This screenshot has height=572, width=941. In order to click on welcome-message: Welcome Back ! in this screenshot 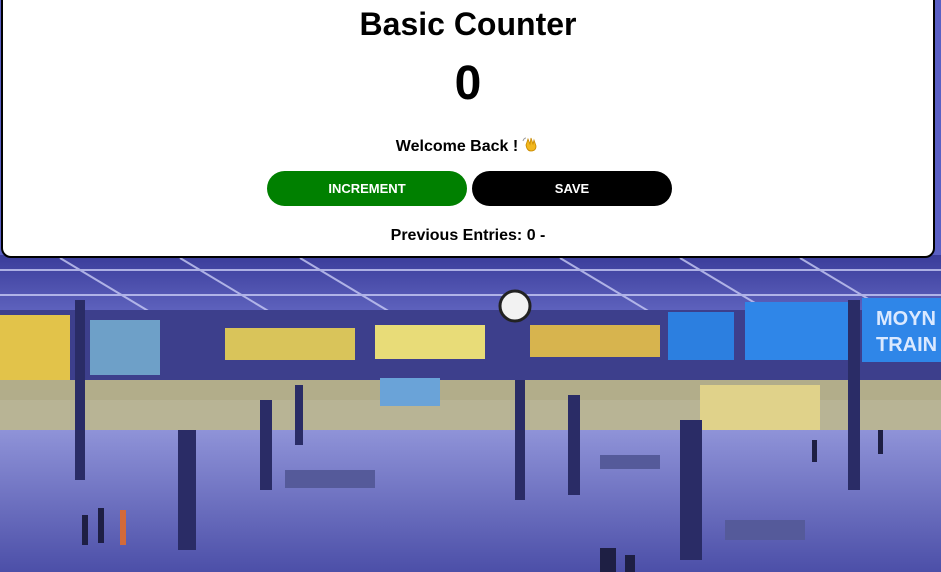, I will do `click(468, 146)`.